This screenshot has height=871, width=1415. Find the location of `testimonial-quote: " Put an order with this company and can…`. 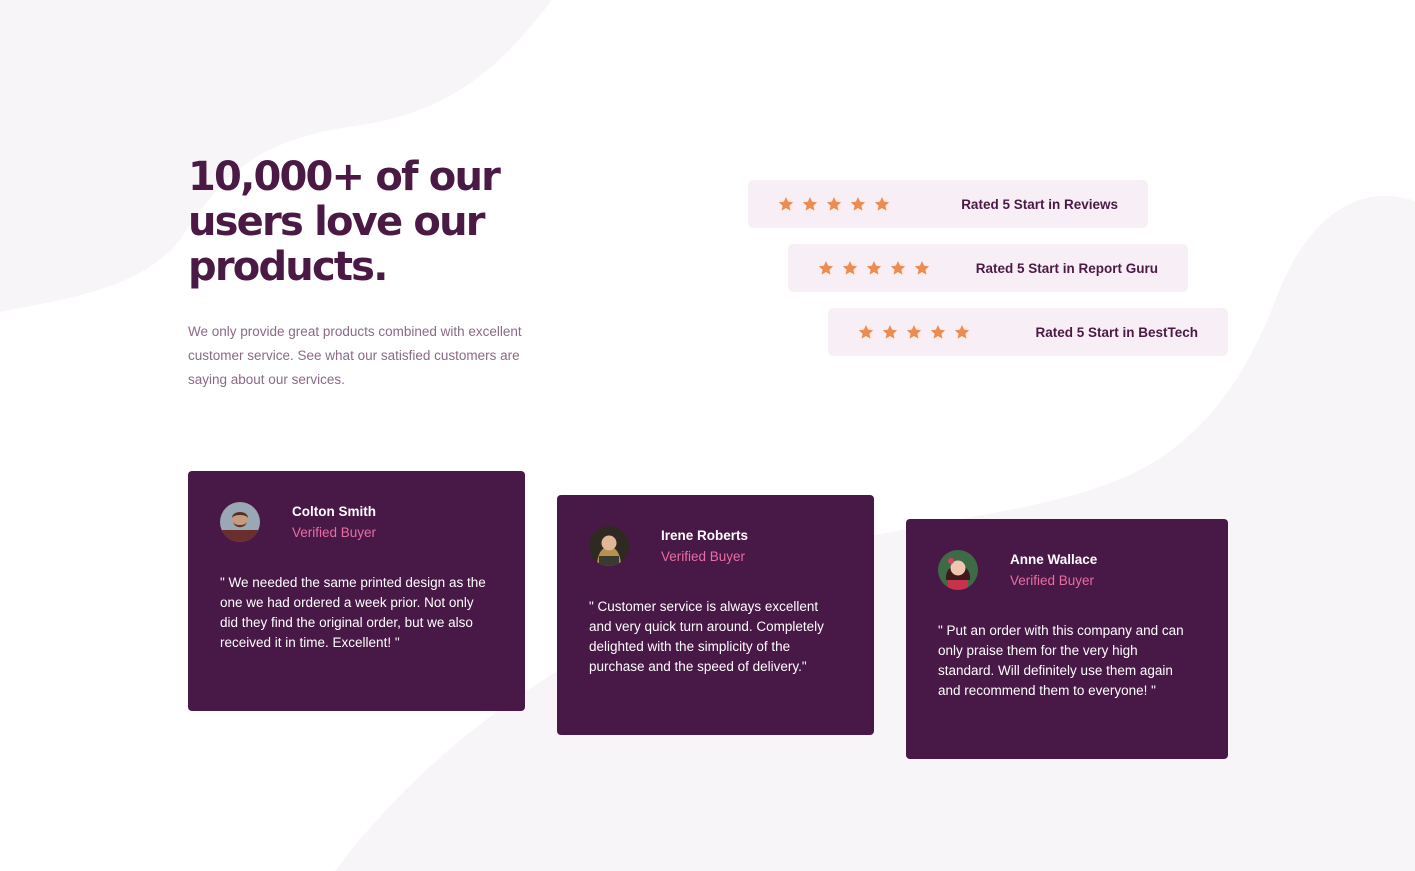

testimonial-quote: " Put an order with this company and can… is located at coordinates (1061, 660).